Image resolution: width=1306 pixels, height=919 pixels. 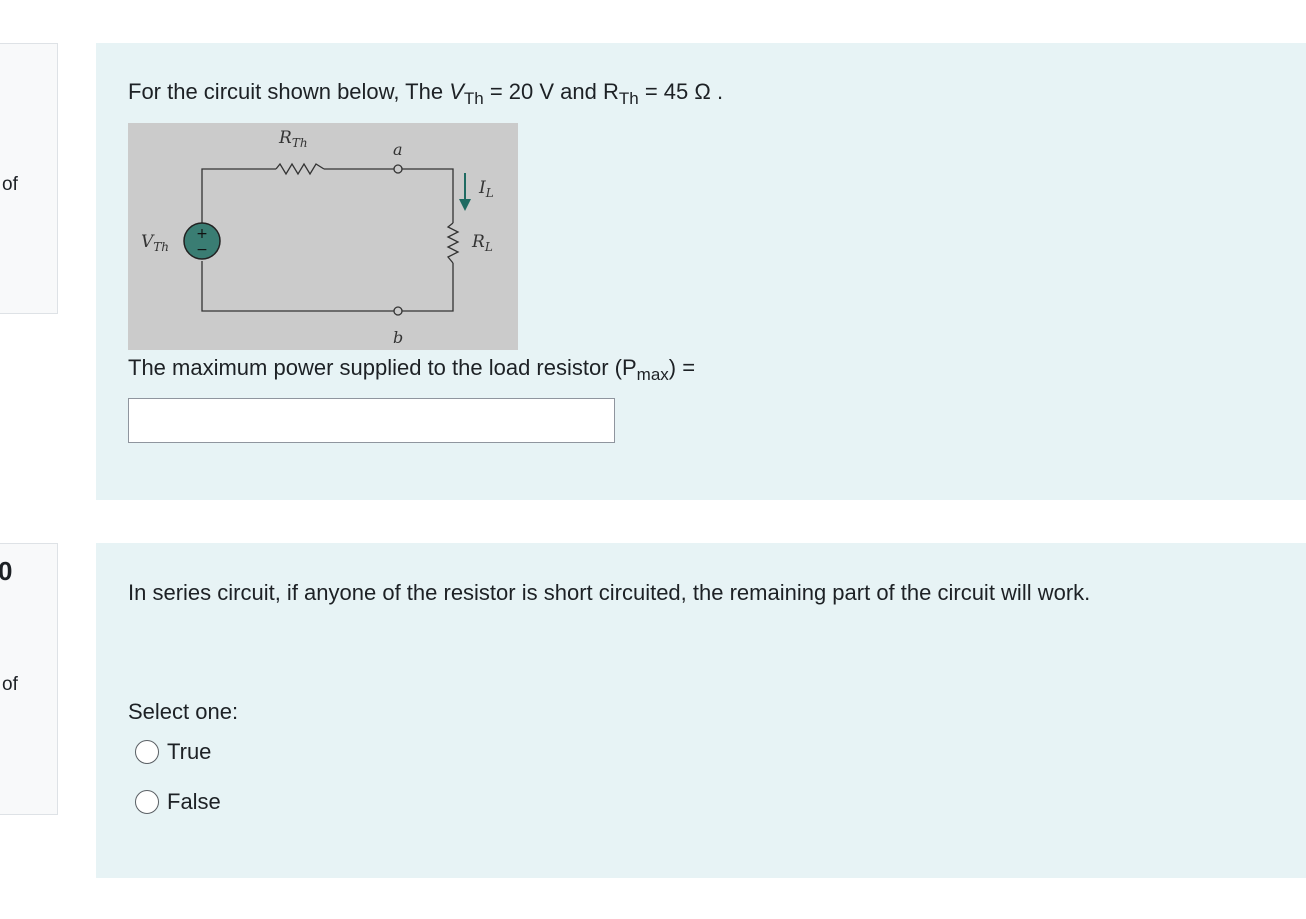 What do you see at coordinates (300, 169) in the screenshot?
I see `rth-resistor-symbol` at bounding box center [300, 169].